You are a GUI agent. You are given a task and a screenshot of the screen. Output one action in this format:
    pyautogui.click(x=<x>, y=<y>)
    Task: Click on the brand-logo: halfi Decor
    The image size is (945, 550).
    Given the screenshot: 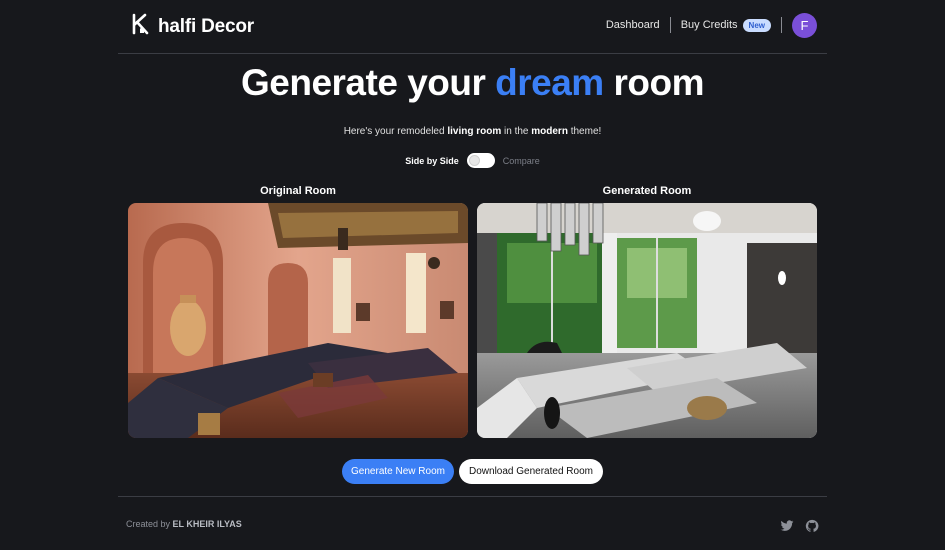 What is the action you would take?
    pyautogui.click(x=192, y=26)
    